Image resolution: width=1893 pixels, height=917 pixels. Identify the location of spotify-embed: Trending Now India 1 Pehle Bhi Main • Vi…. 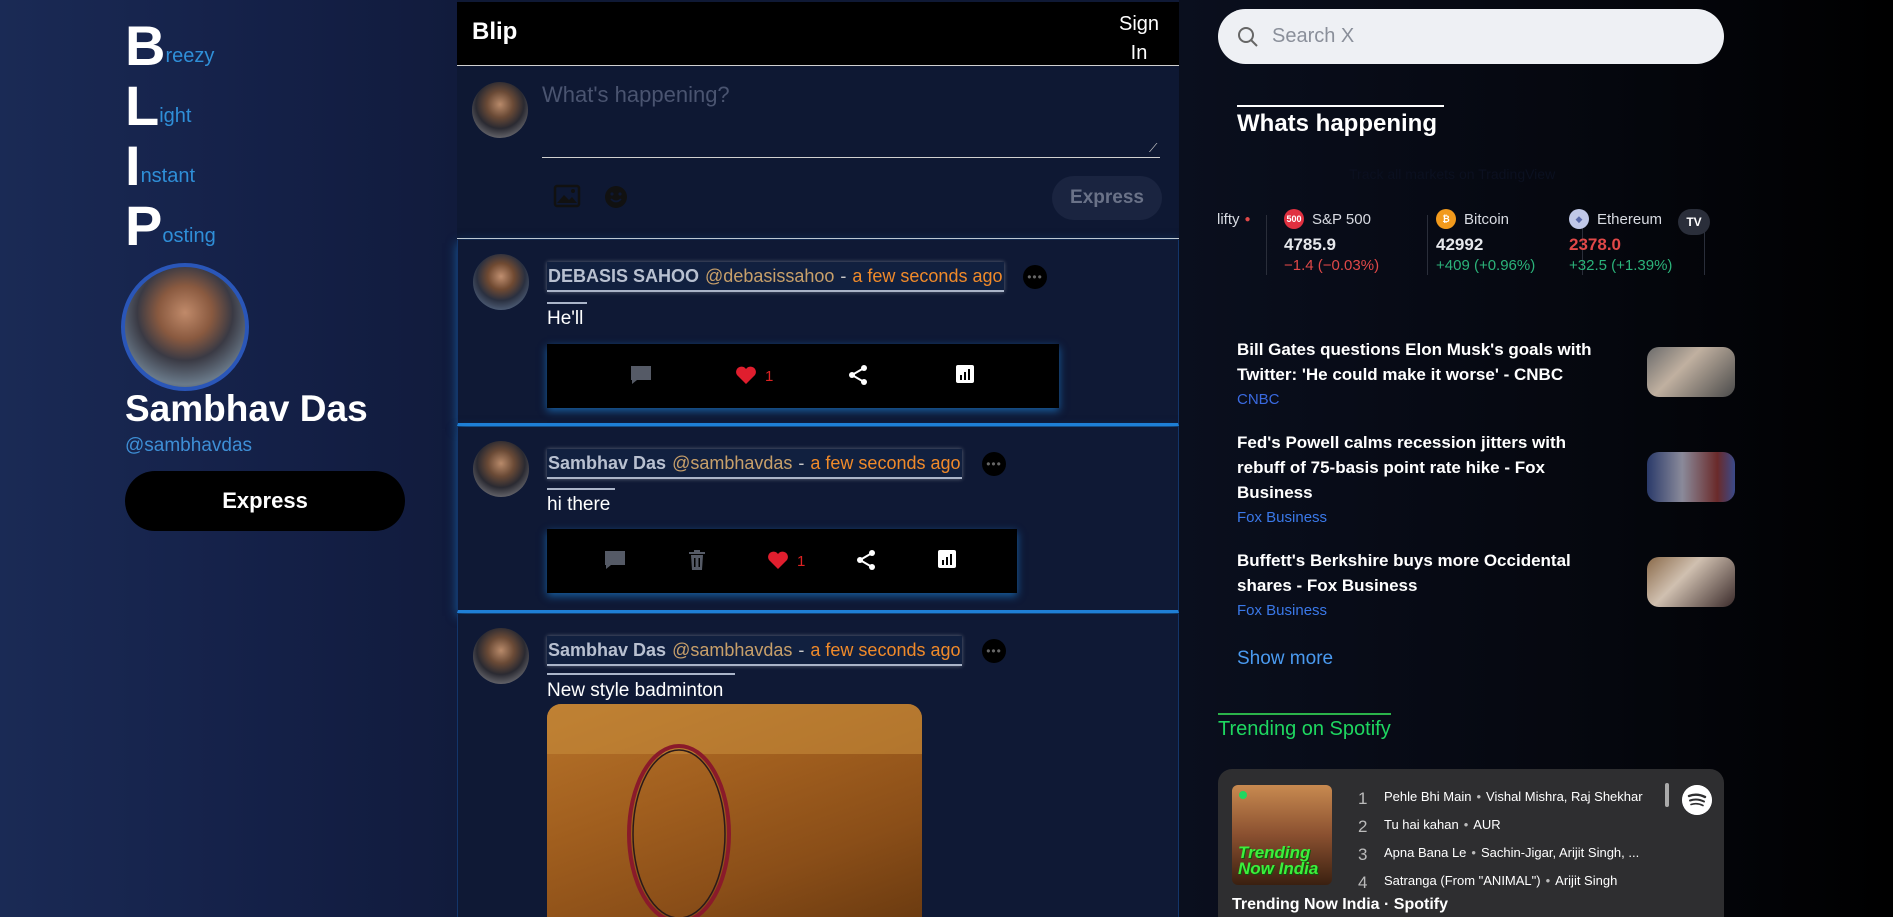
(1471, 843).